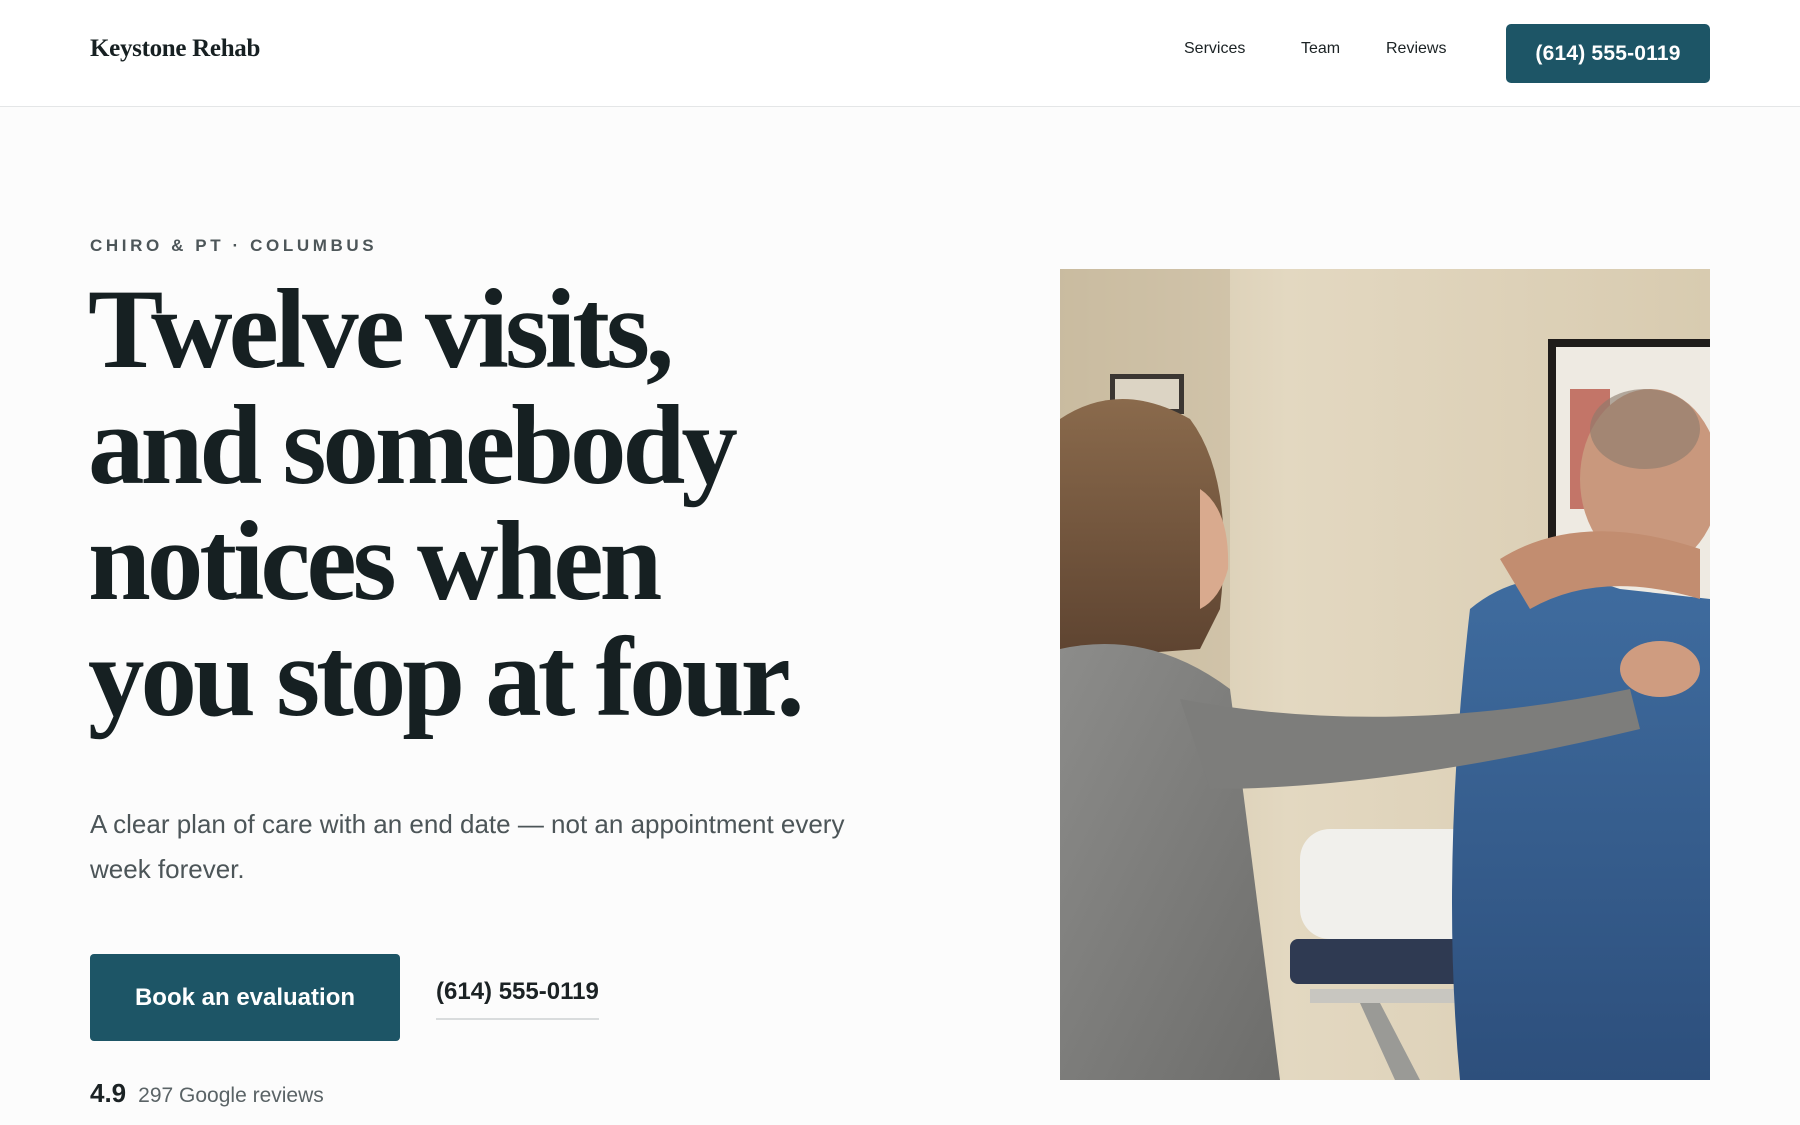 The image size is (1800, 1125). Describe the element at coordinates (517, 999) in the screenshot. I see `phone-link: (614) 555-0119` at that location.